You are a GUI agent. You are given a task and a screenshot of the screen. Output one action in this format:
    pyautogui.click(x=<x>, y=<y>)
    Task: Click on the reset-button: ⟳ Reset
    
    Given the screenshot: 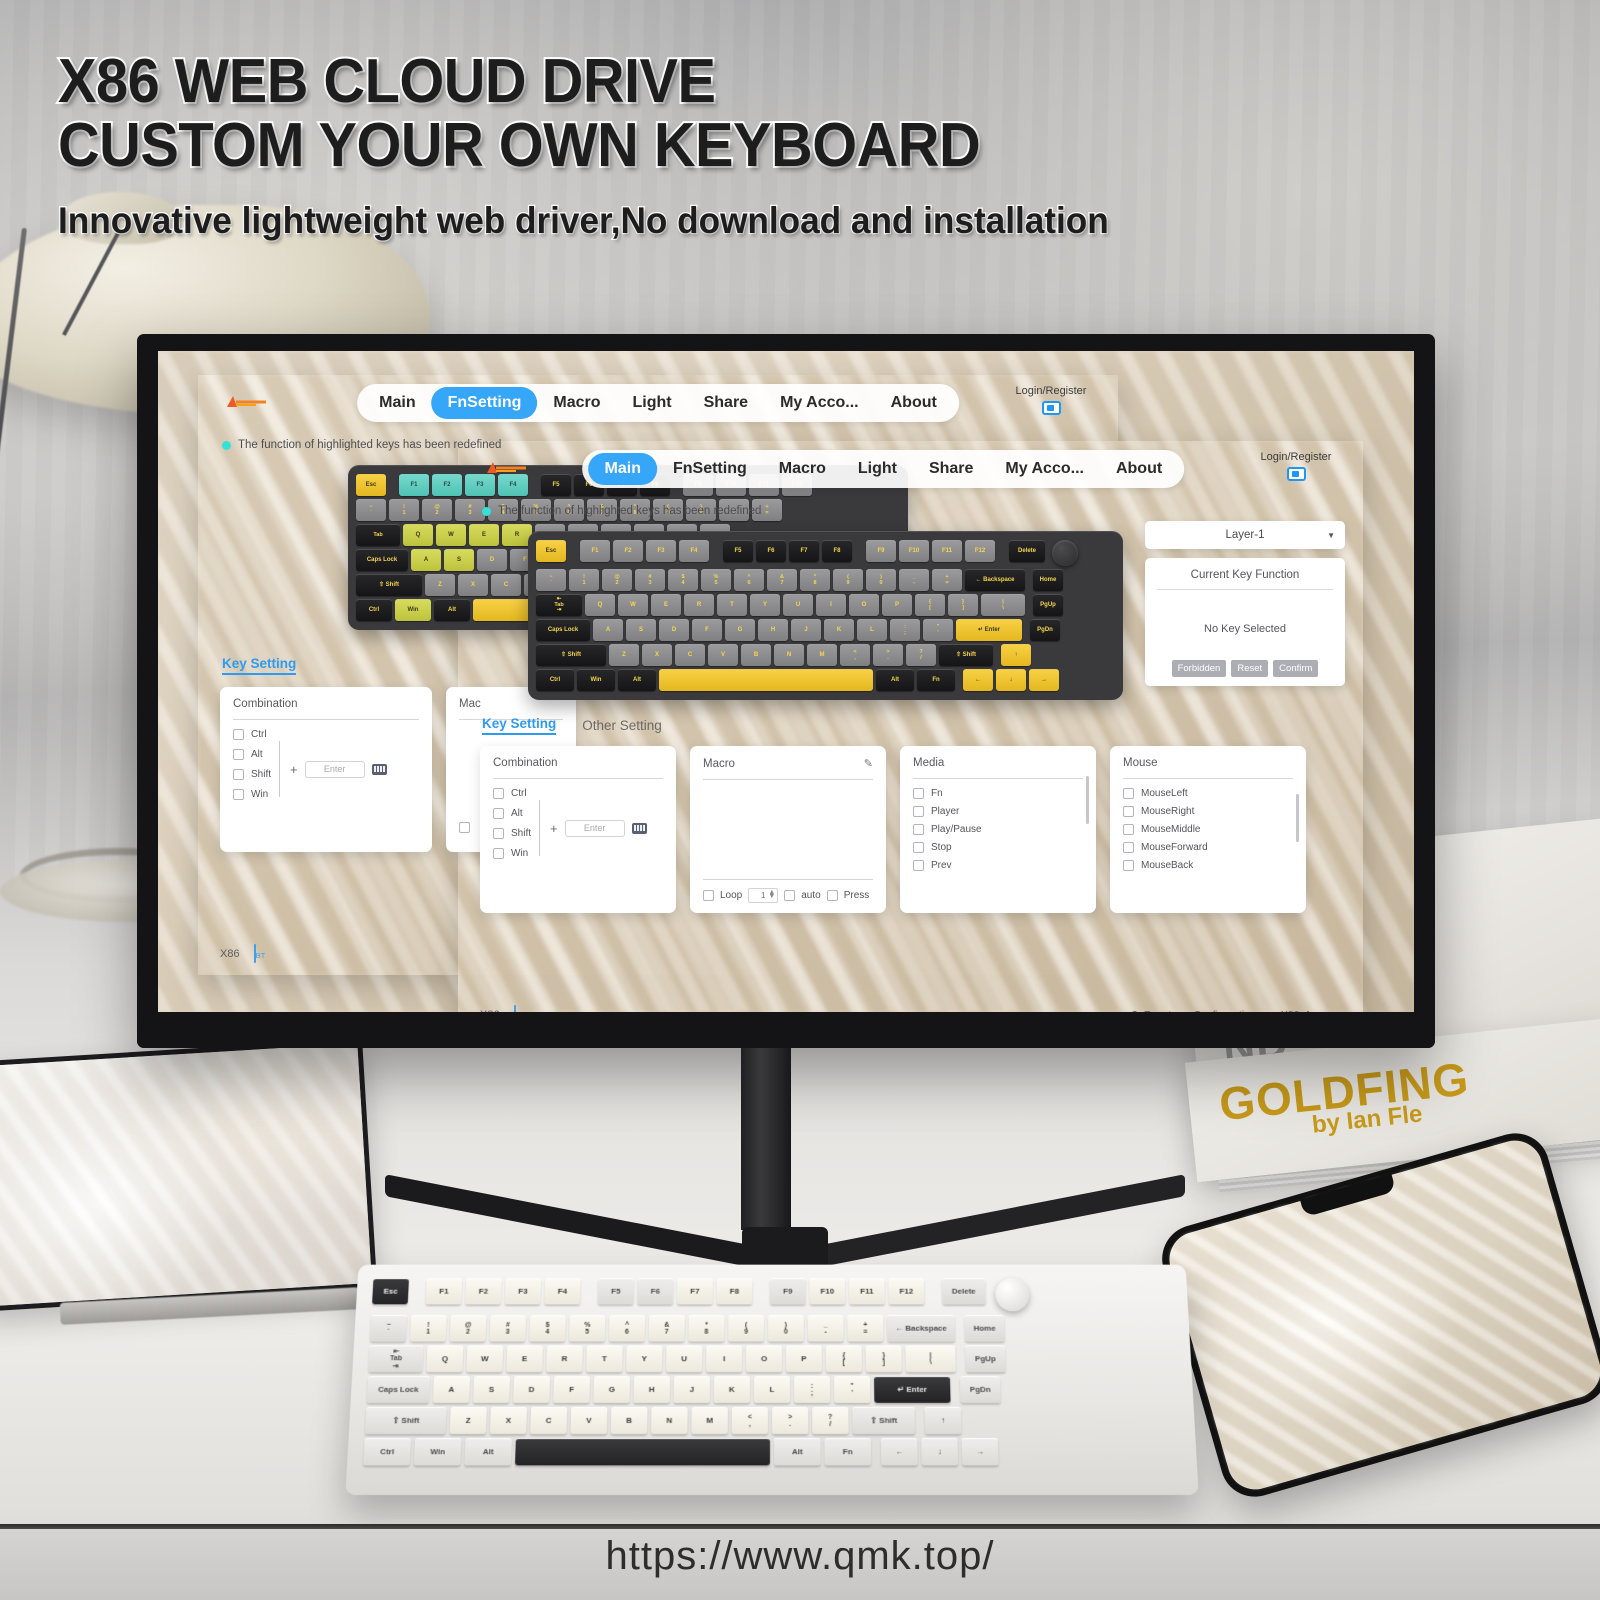 What is the action you would take?
    pyautogui.click(x=1151, y=1010)
    